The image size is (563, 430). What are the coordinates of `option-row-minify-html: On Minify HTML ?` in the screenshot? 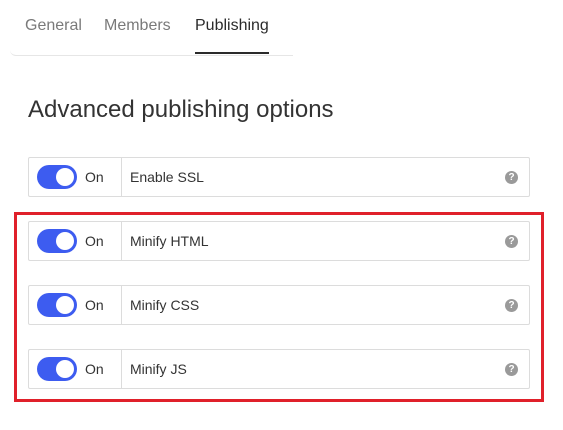 It's located at (279, 241).